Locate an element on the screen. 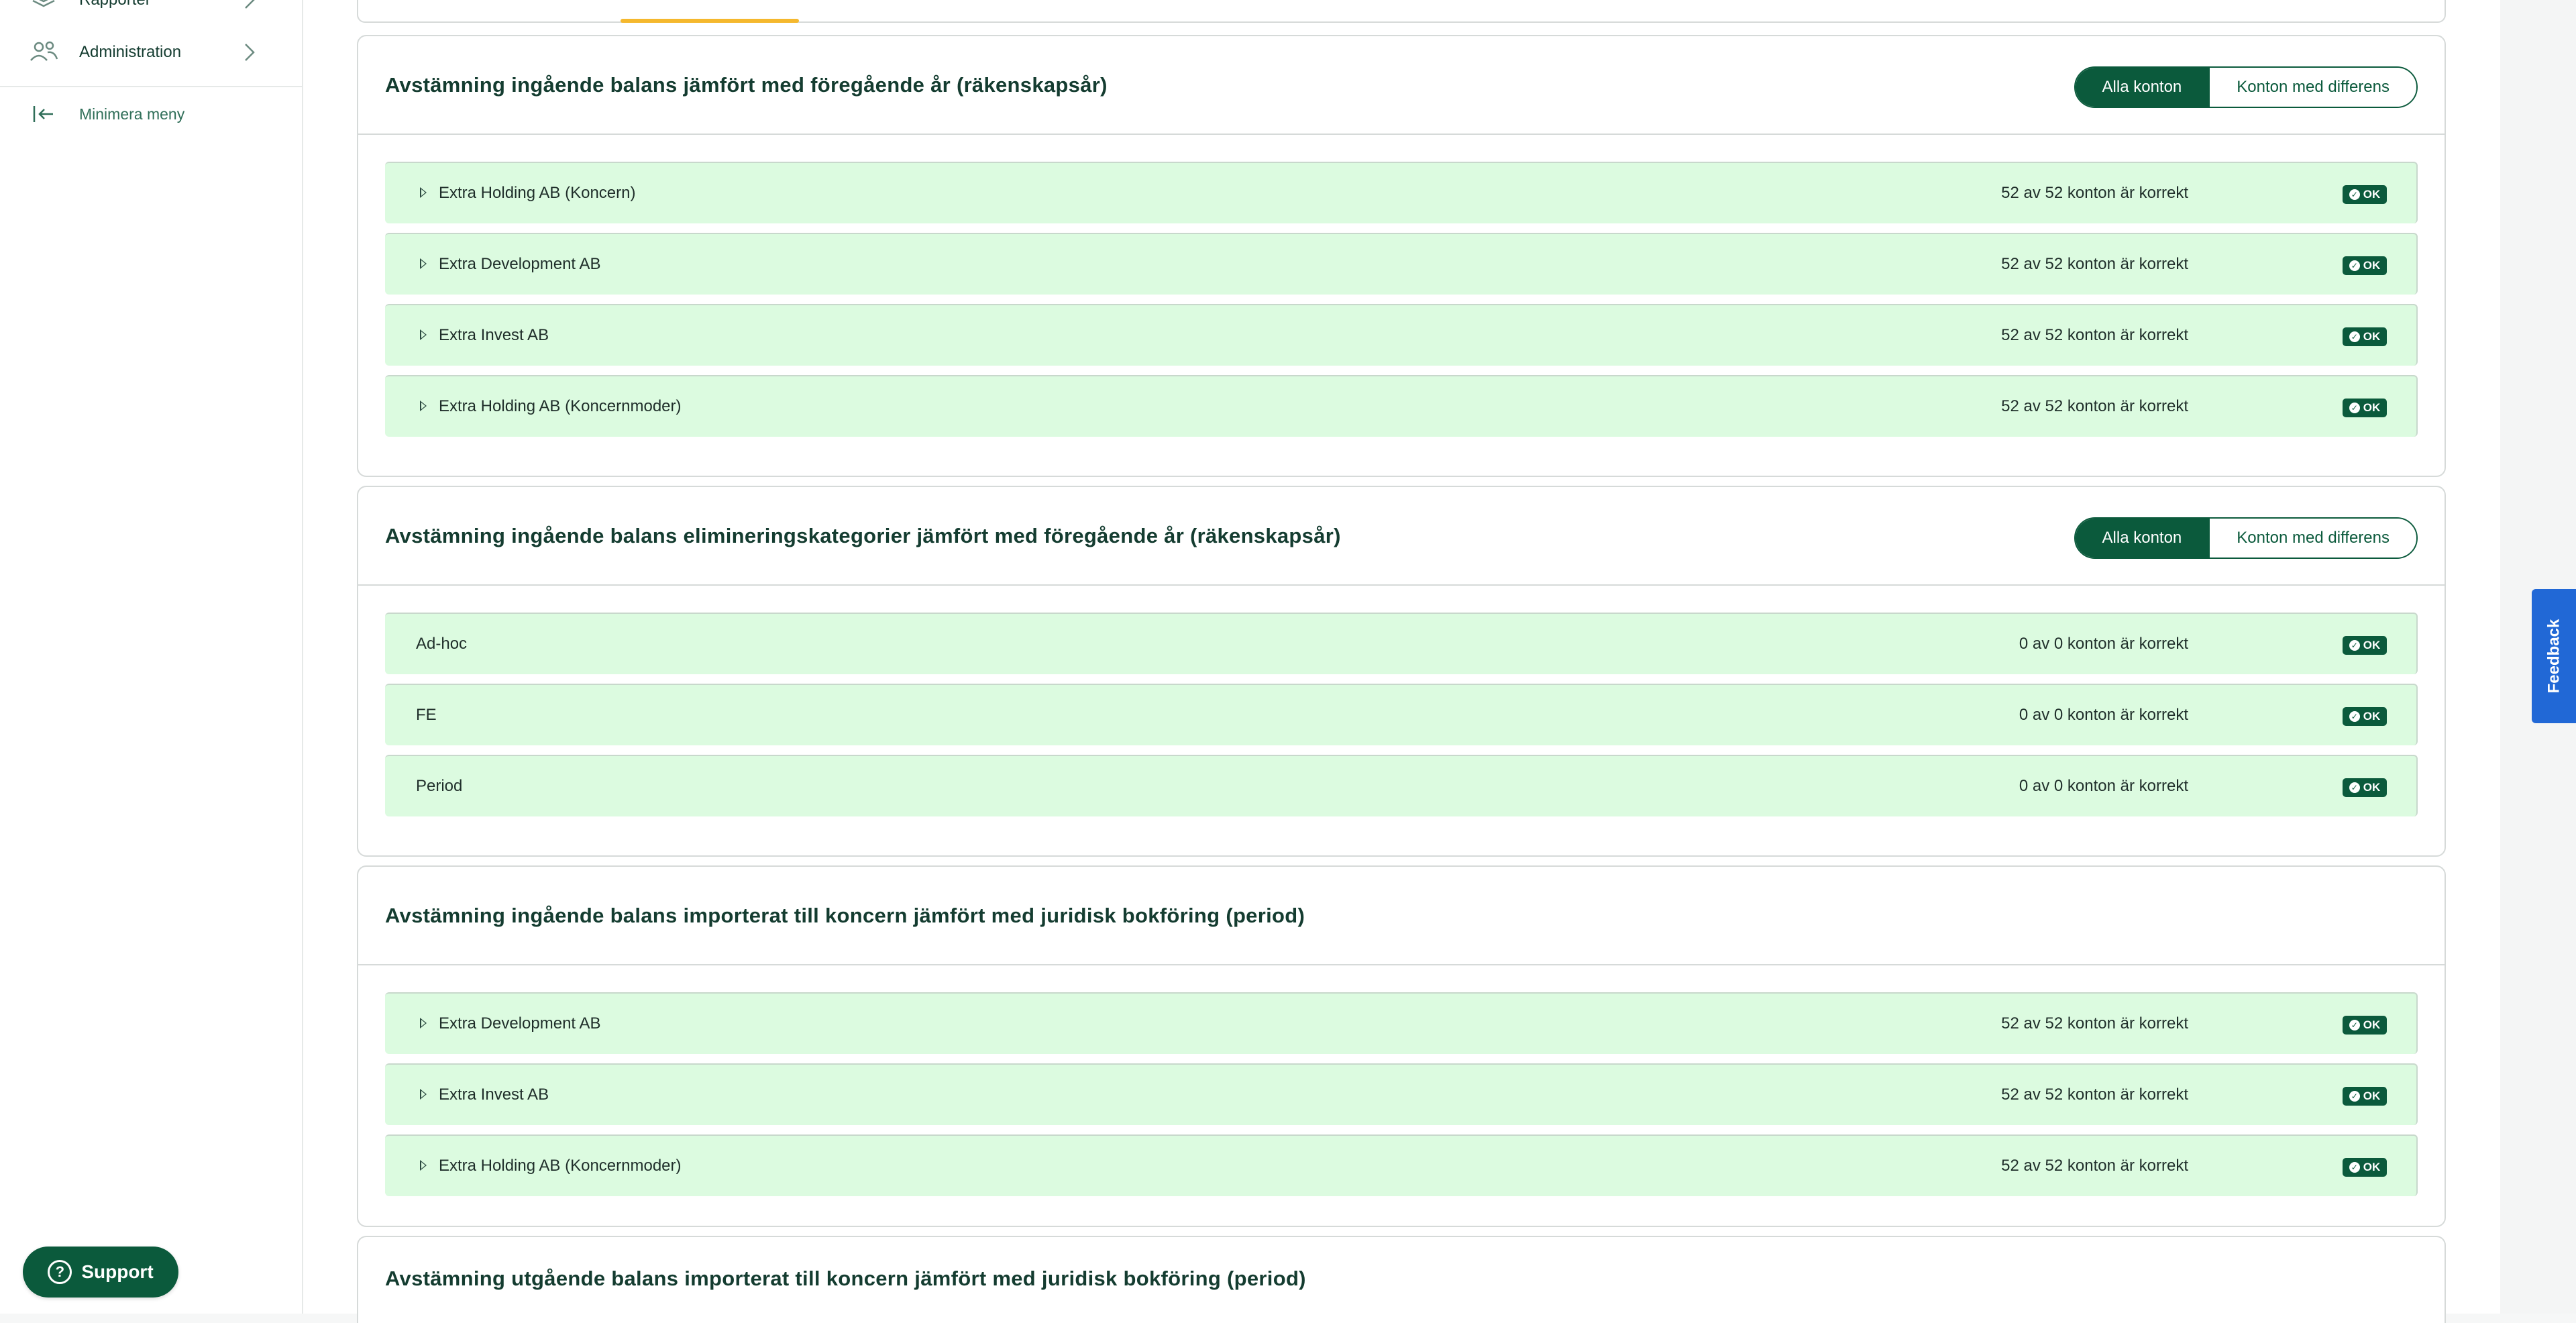 This screenshot has width=2576, height=1323. sidebar-item-label: Administration is located at coordinates (130, 52).